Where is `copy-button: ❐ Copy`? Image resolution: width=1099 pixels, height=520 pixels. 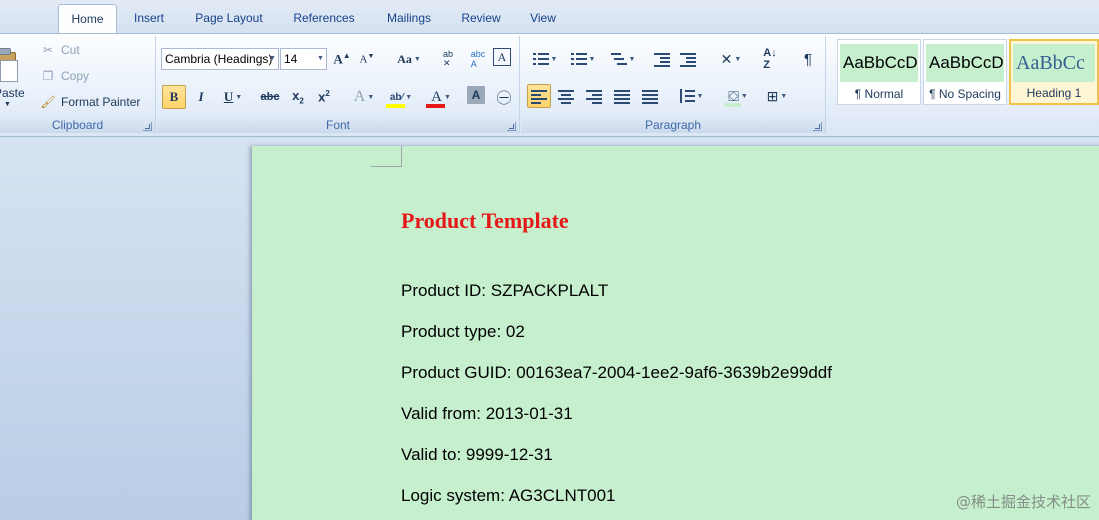 copy-button: ❐ Copy is located at coordinates (64, 76).